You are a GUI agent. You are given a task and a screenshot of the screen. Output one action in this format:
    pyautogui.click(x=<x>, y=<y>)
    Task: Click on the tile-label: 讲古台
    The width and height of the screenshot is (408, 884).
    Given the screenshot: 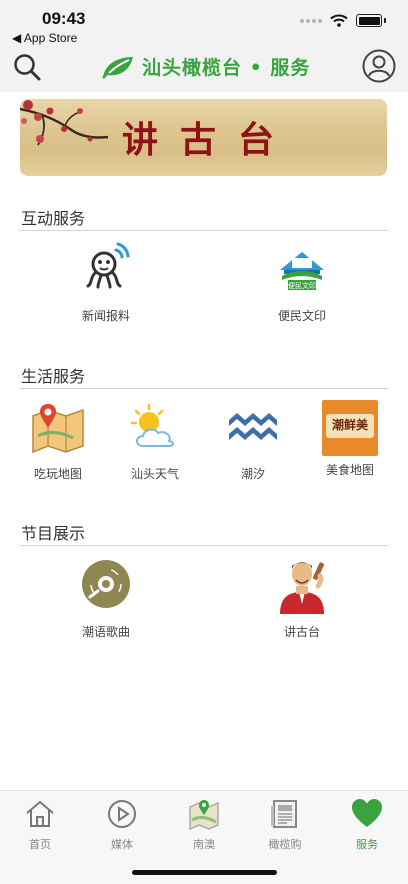 What is the action you would take?
    pyautogui.click(x=301, y=632)
    